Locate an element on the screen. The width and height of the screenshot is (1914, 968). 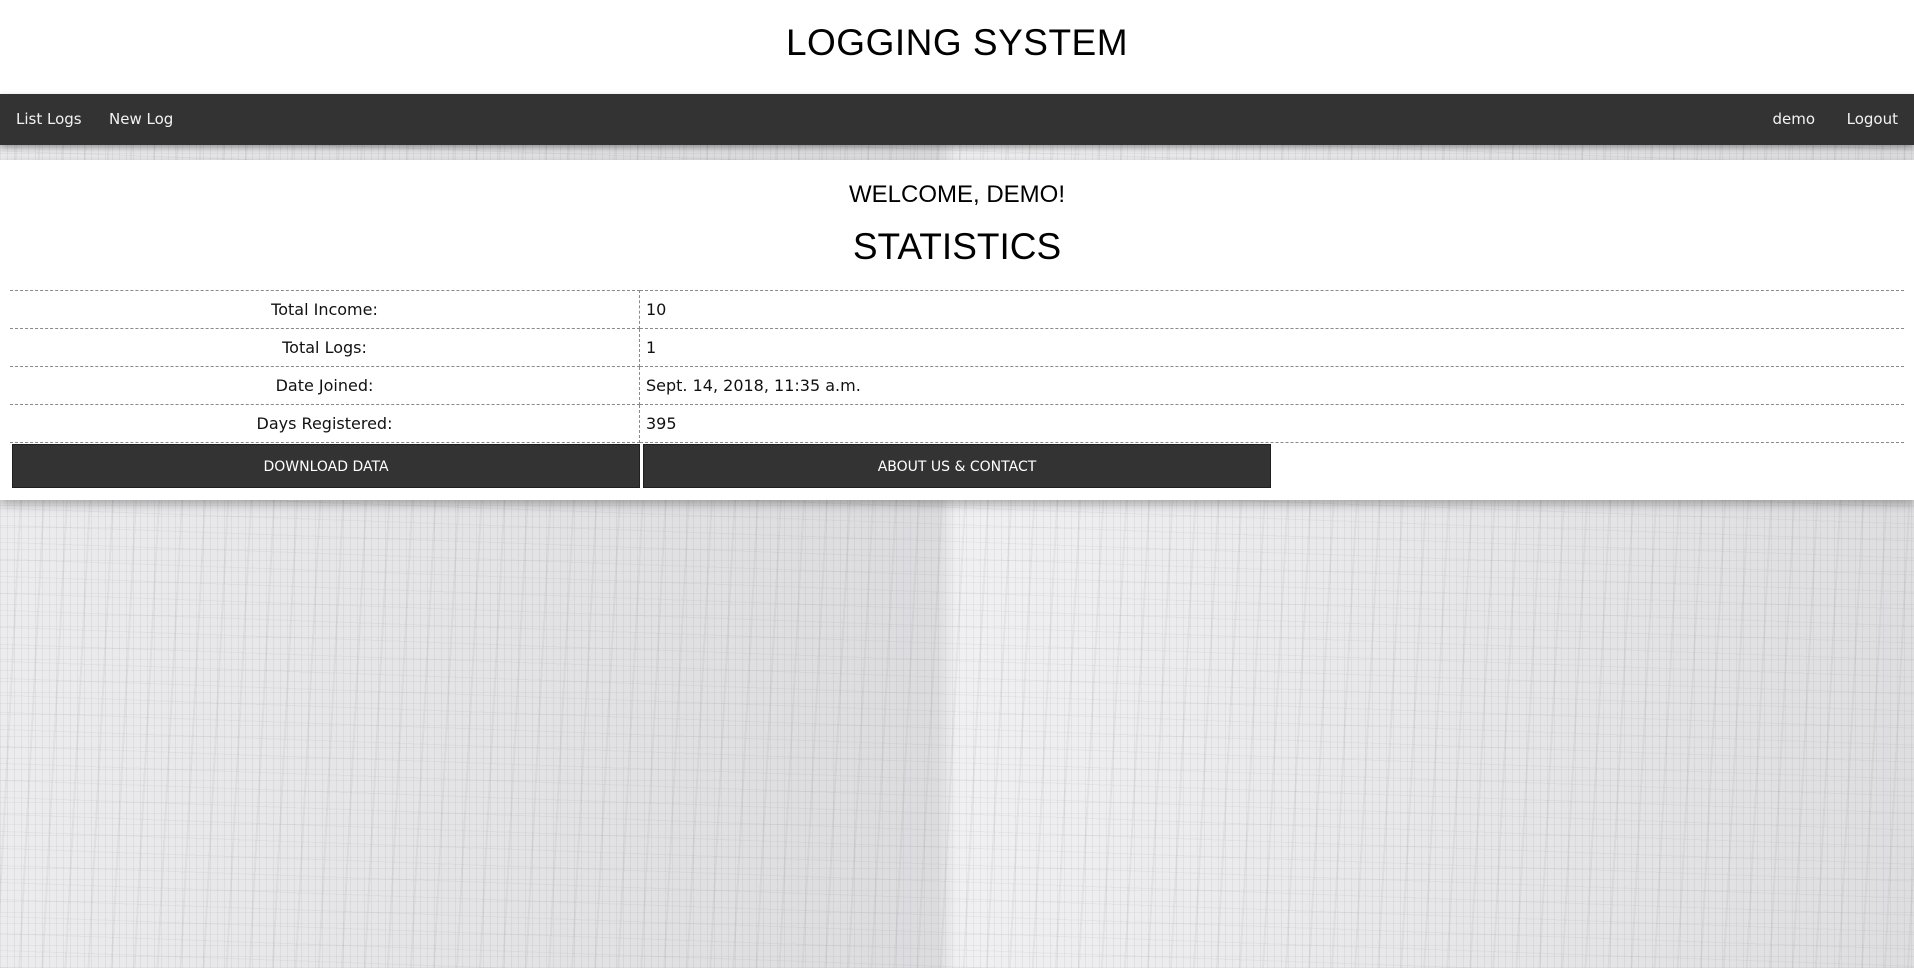
nav-logout: Logout is located at coordinates (1872, 119).